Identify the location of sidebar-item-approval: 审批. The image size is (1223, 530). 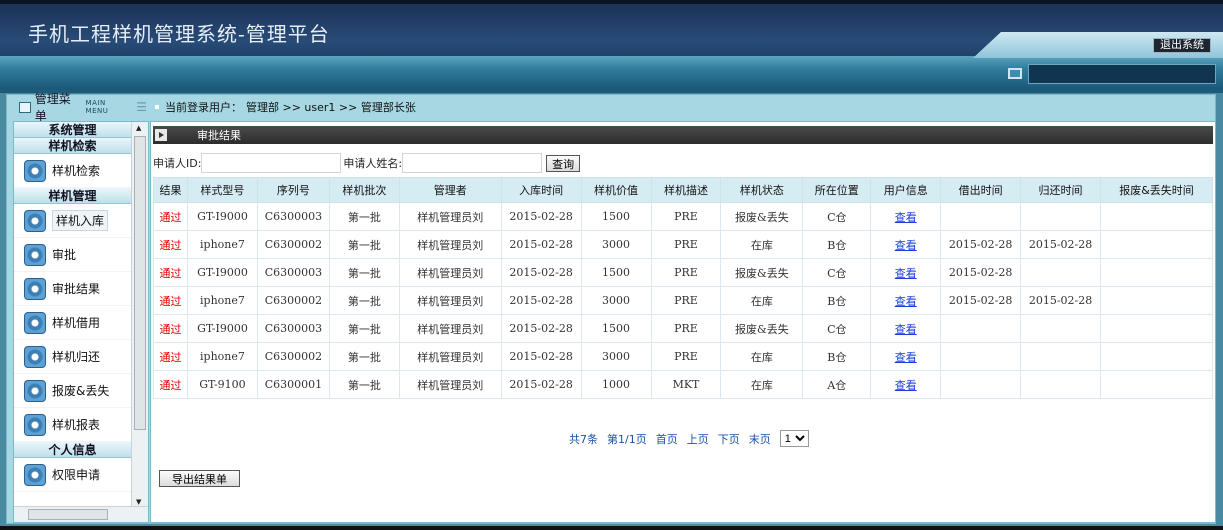
(72, 255).